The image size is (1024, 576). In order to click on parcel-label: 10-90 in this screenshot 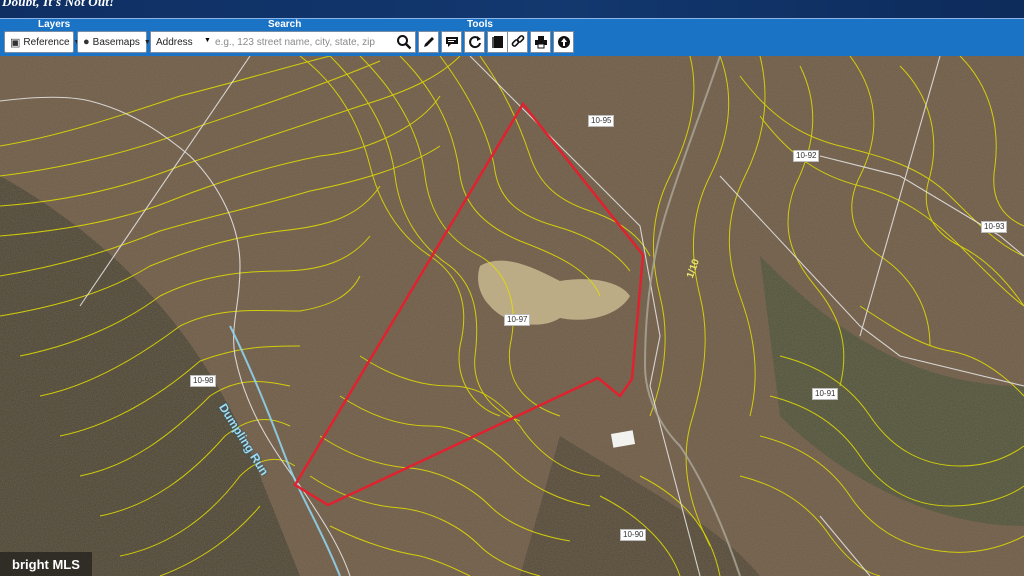, I will do `click(633, 535)`.